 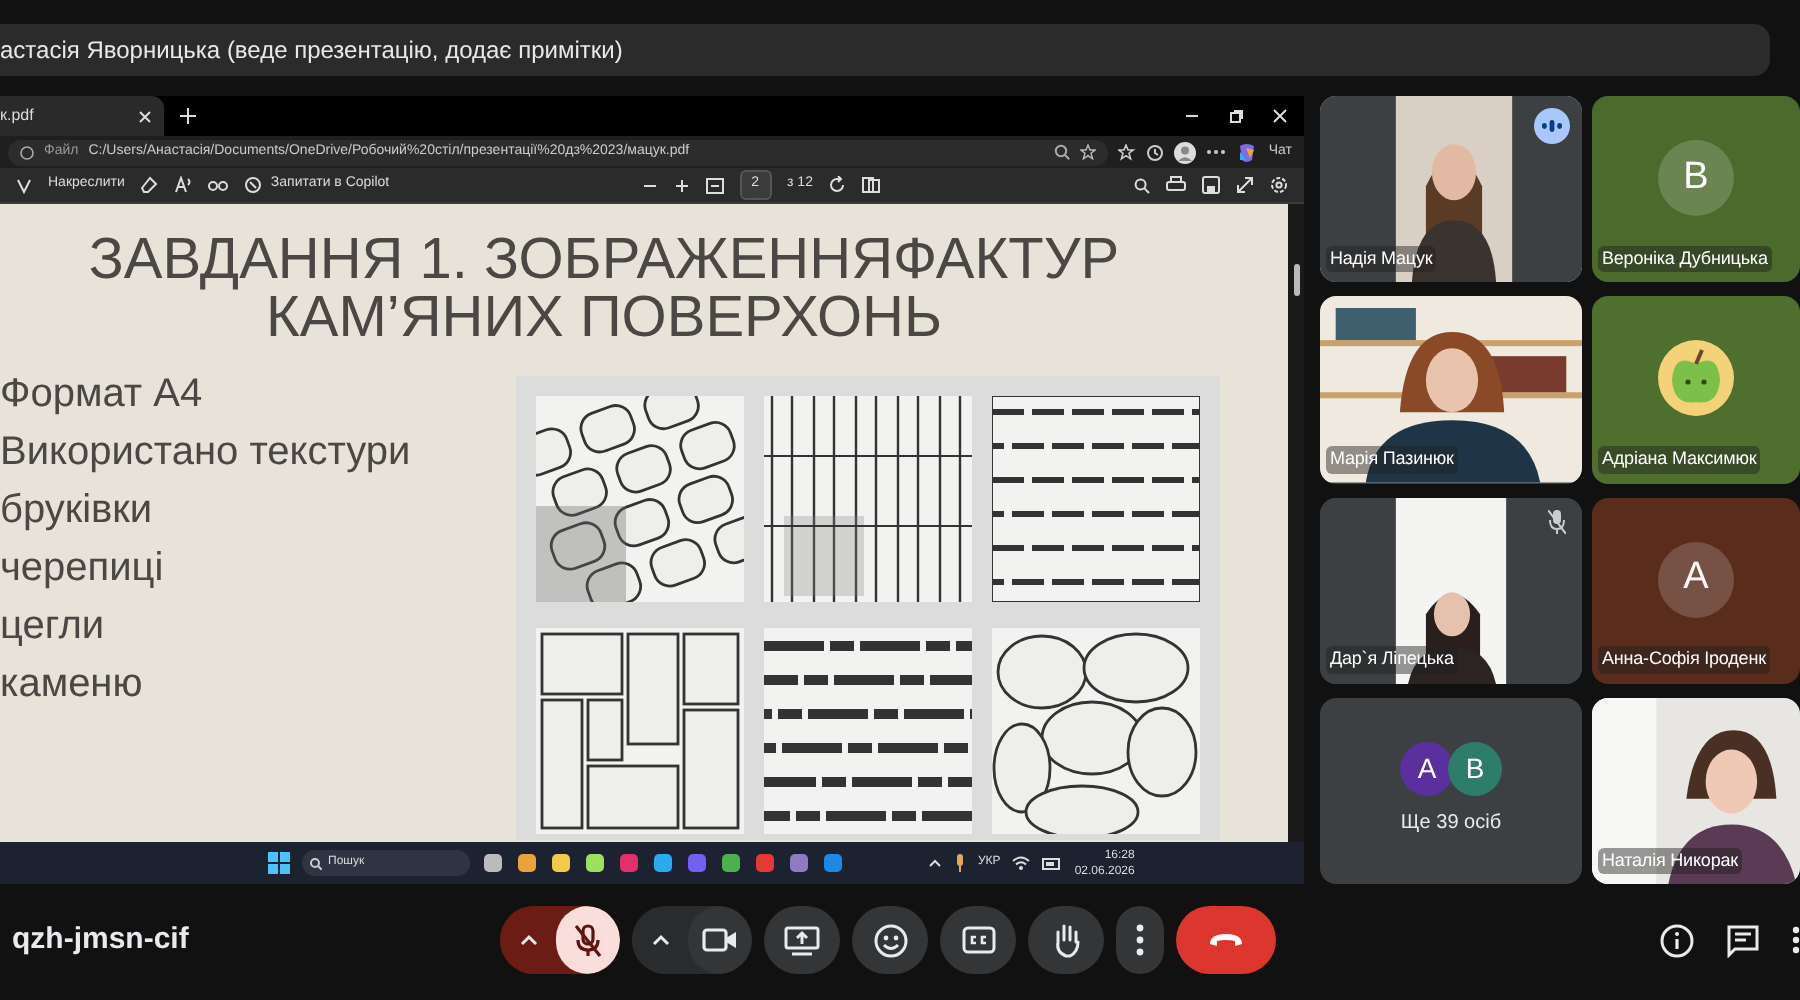 What do you see at coordinates (604, 261) in the screenshot?
I see `slide-title: ЗАВДАННЯ 1. ЗОБРАЖЕННЯФАКТУР` at bounding box center [604, 261].